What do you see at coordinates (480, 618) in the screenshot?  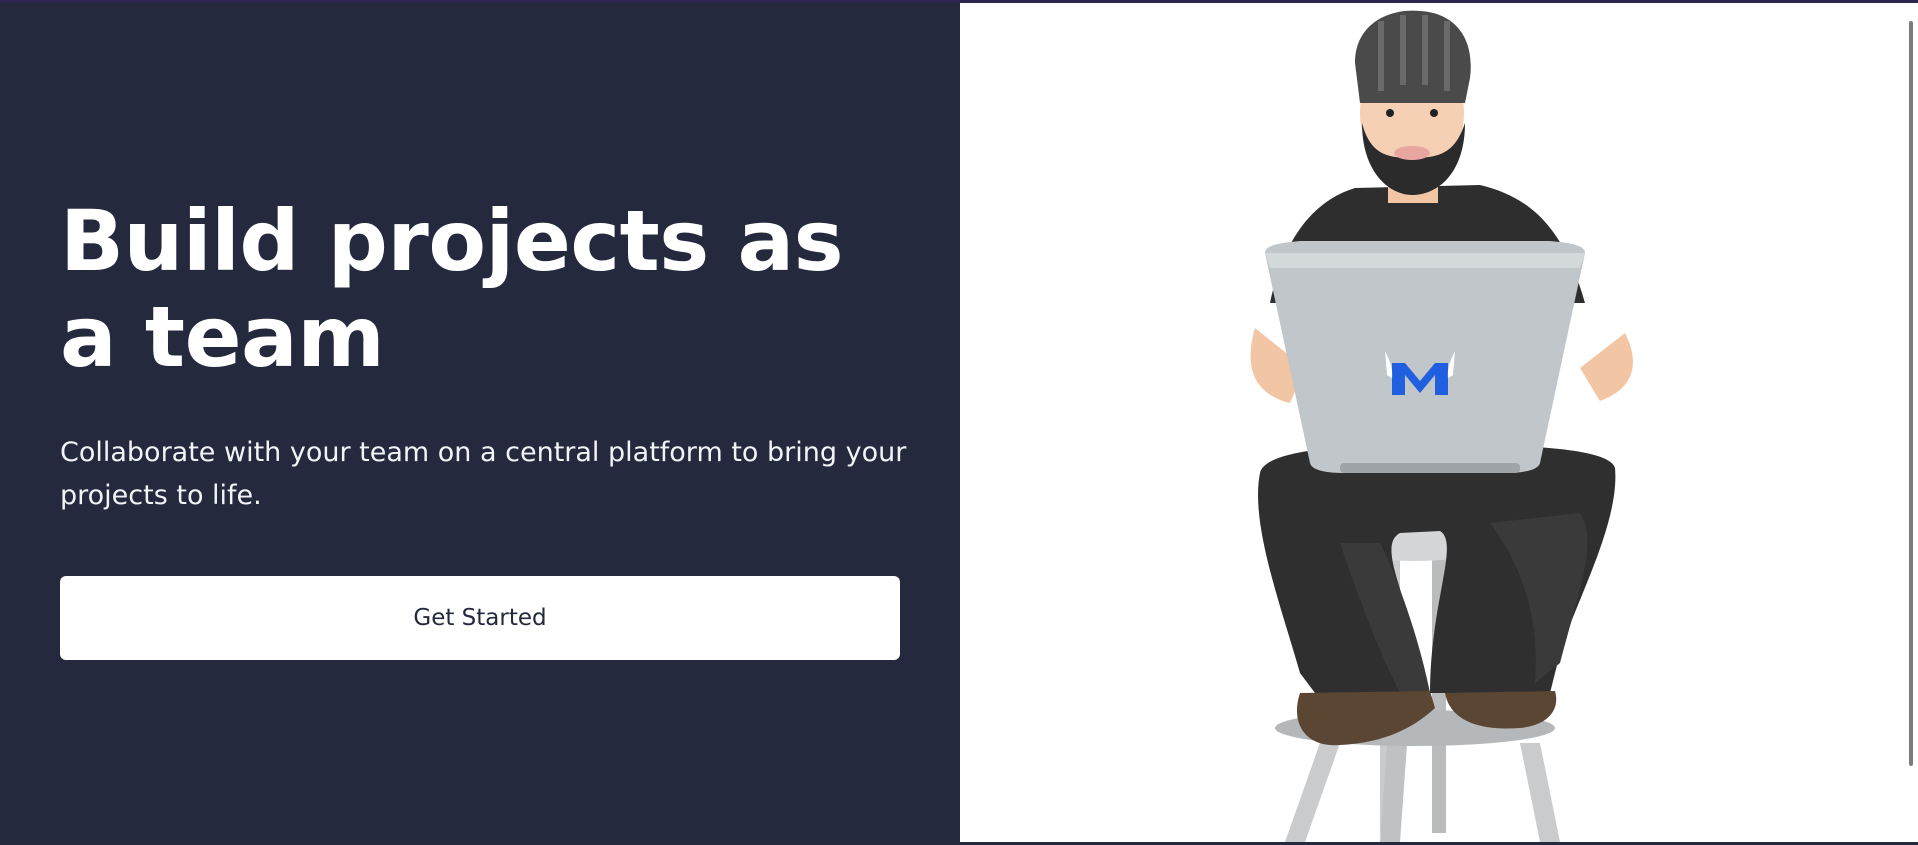 I see `get-started-button: Get Started` at bounding box center [480, 618].